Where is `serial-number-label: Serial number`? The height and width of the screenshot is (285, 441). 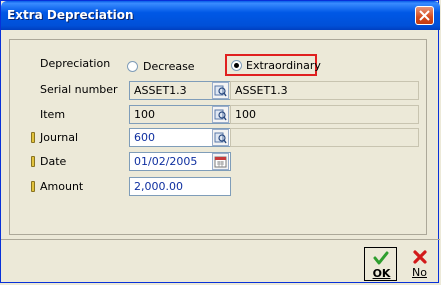 serial-number-label: Serial number is located at coordinates (79, 89).